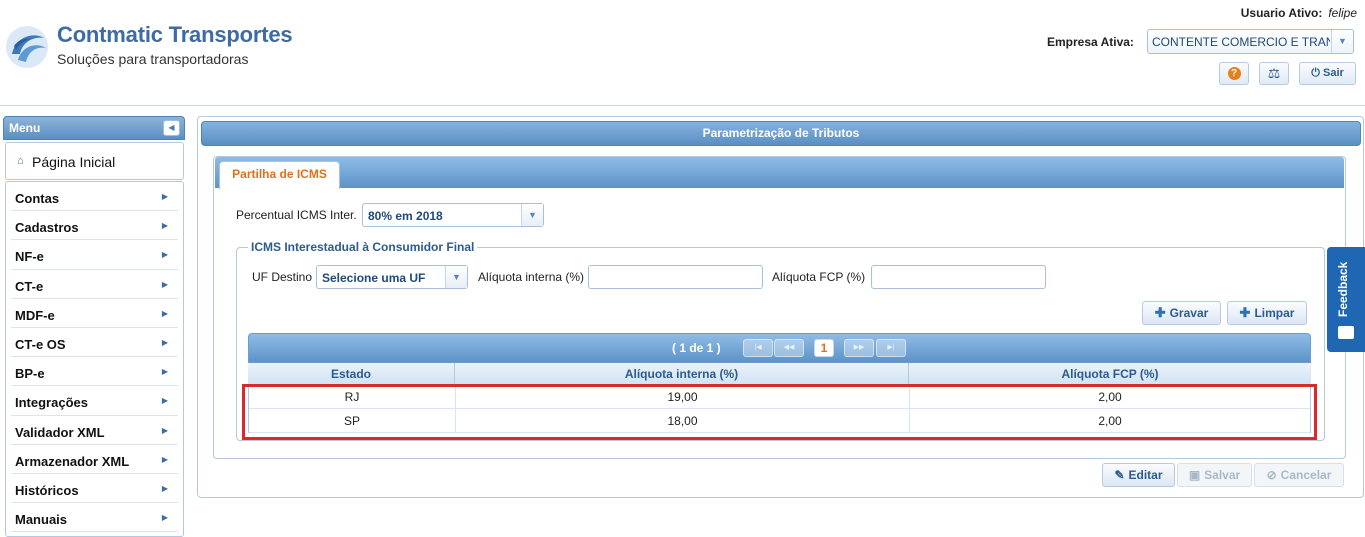 The width and height of the screenshot is (1365, 537). I want to click on sidebar-item-historicos: Históricos ▶, so click(94, 489).